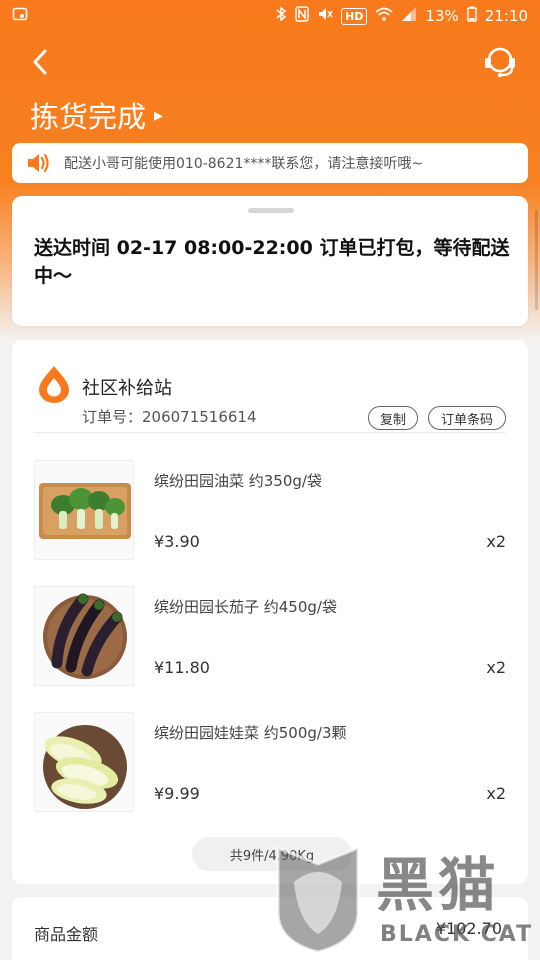  Describe the element at coordinates (238, 481) in the screenshot. I see `item-name: 缤纷田园油菜 约350g/袋` at that location.